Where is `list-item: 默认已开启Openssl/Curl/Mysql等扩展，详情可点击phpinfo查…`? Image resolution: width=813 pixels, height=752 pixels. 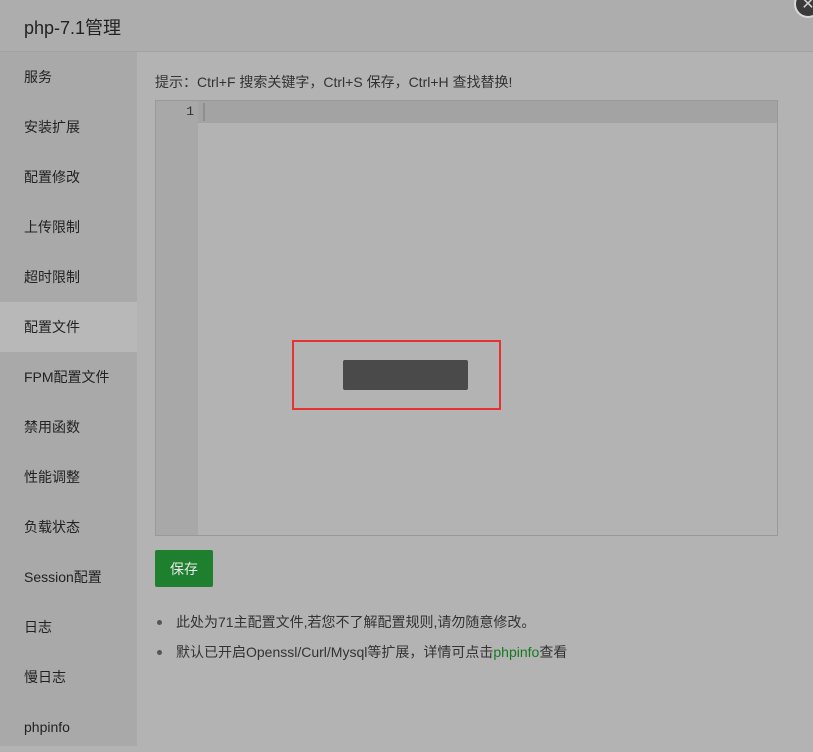 list-item: 默认已开启Openssl/Curl/Mysql等扩展，详情可点击phpinfo查… is located at coordinates (361, 657).